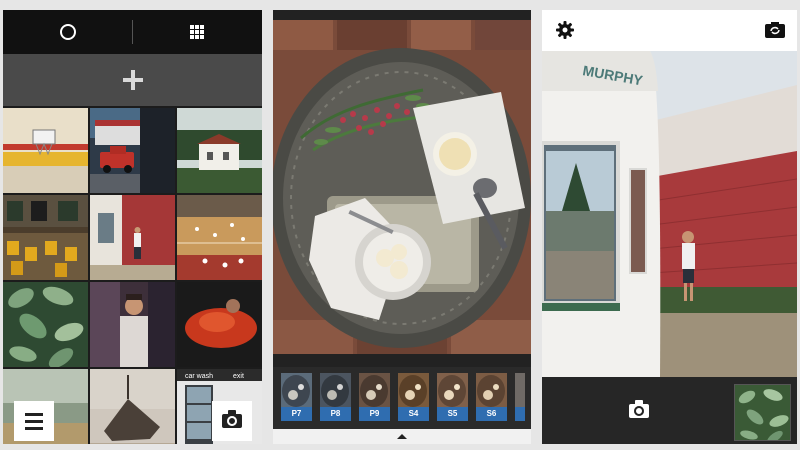 The width and height of the screenshot is (800, 450). I want to click on photo-cafe-chairs, so click(45, 237).